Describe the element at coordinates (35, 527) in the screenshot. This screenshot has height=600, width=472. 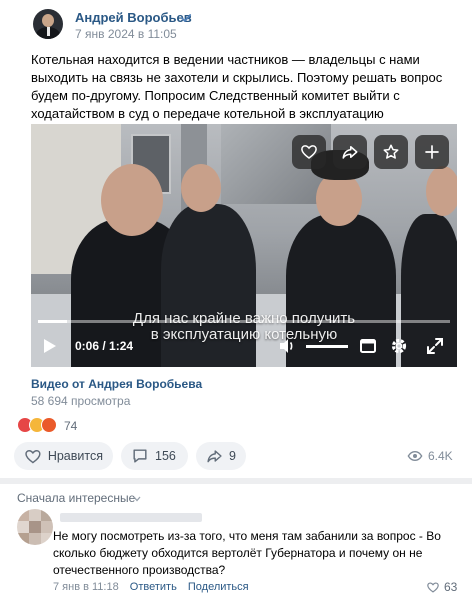
I see `comment-avatar` at that location.